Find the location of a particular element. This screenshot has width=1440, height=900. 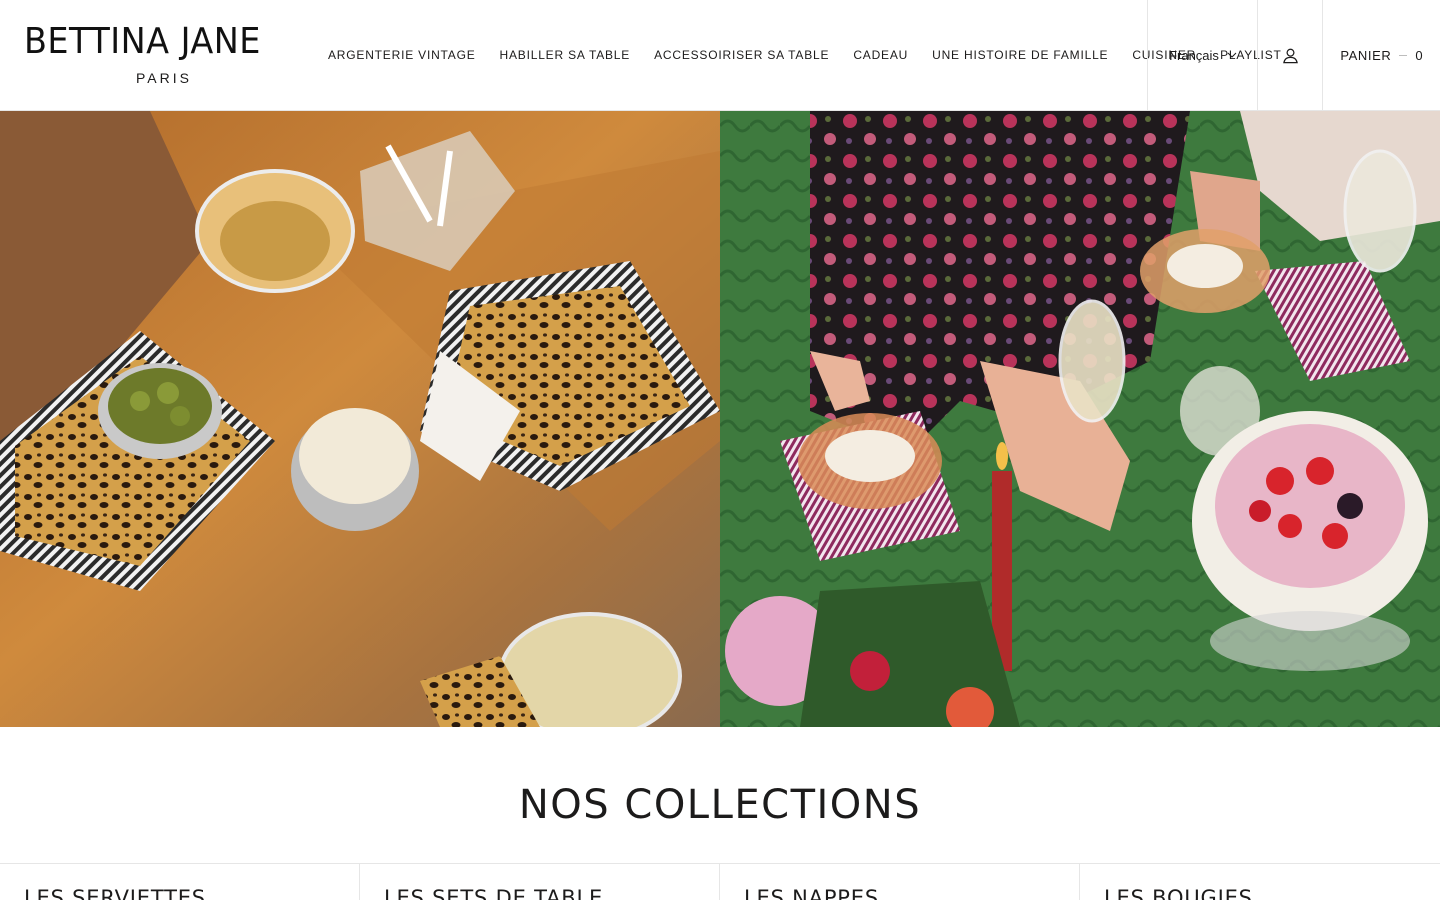

collection-label: LES BOUGIES is located at coordinates (1178, 893).